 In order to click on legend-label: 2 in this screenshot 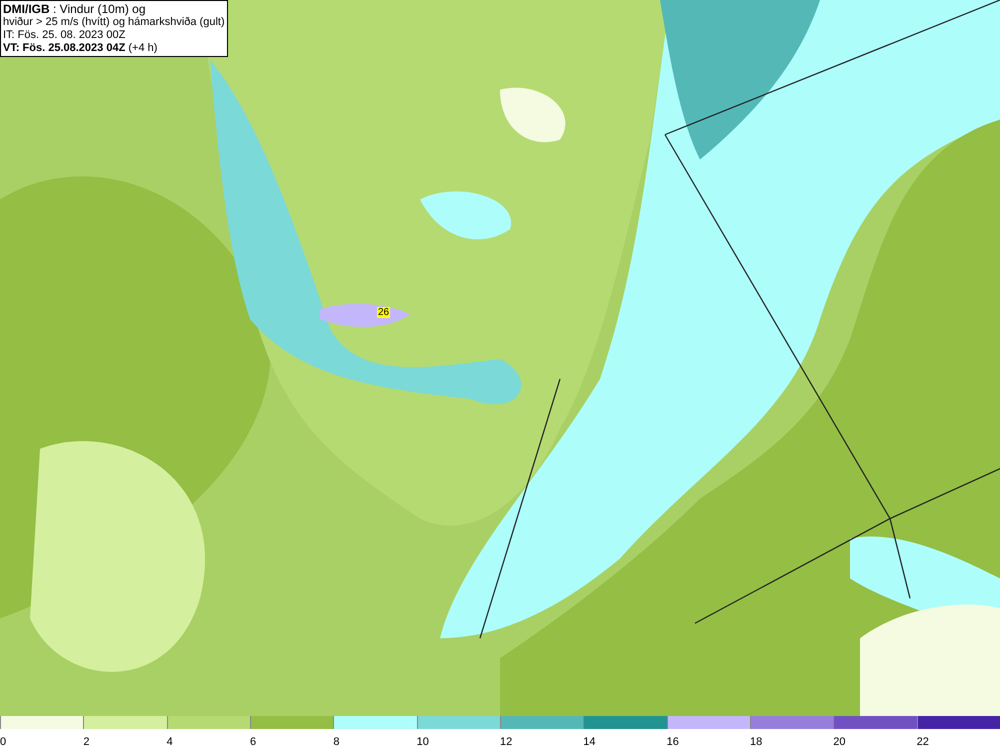, I will do `click(86, 741)`.